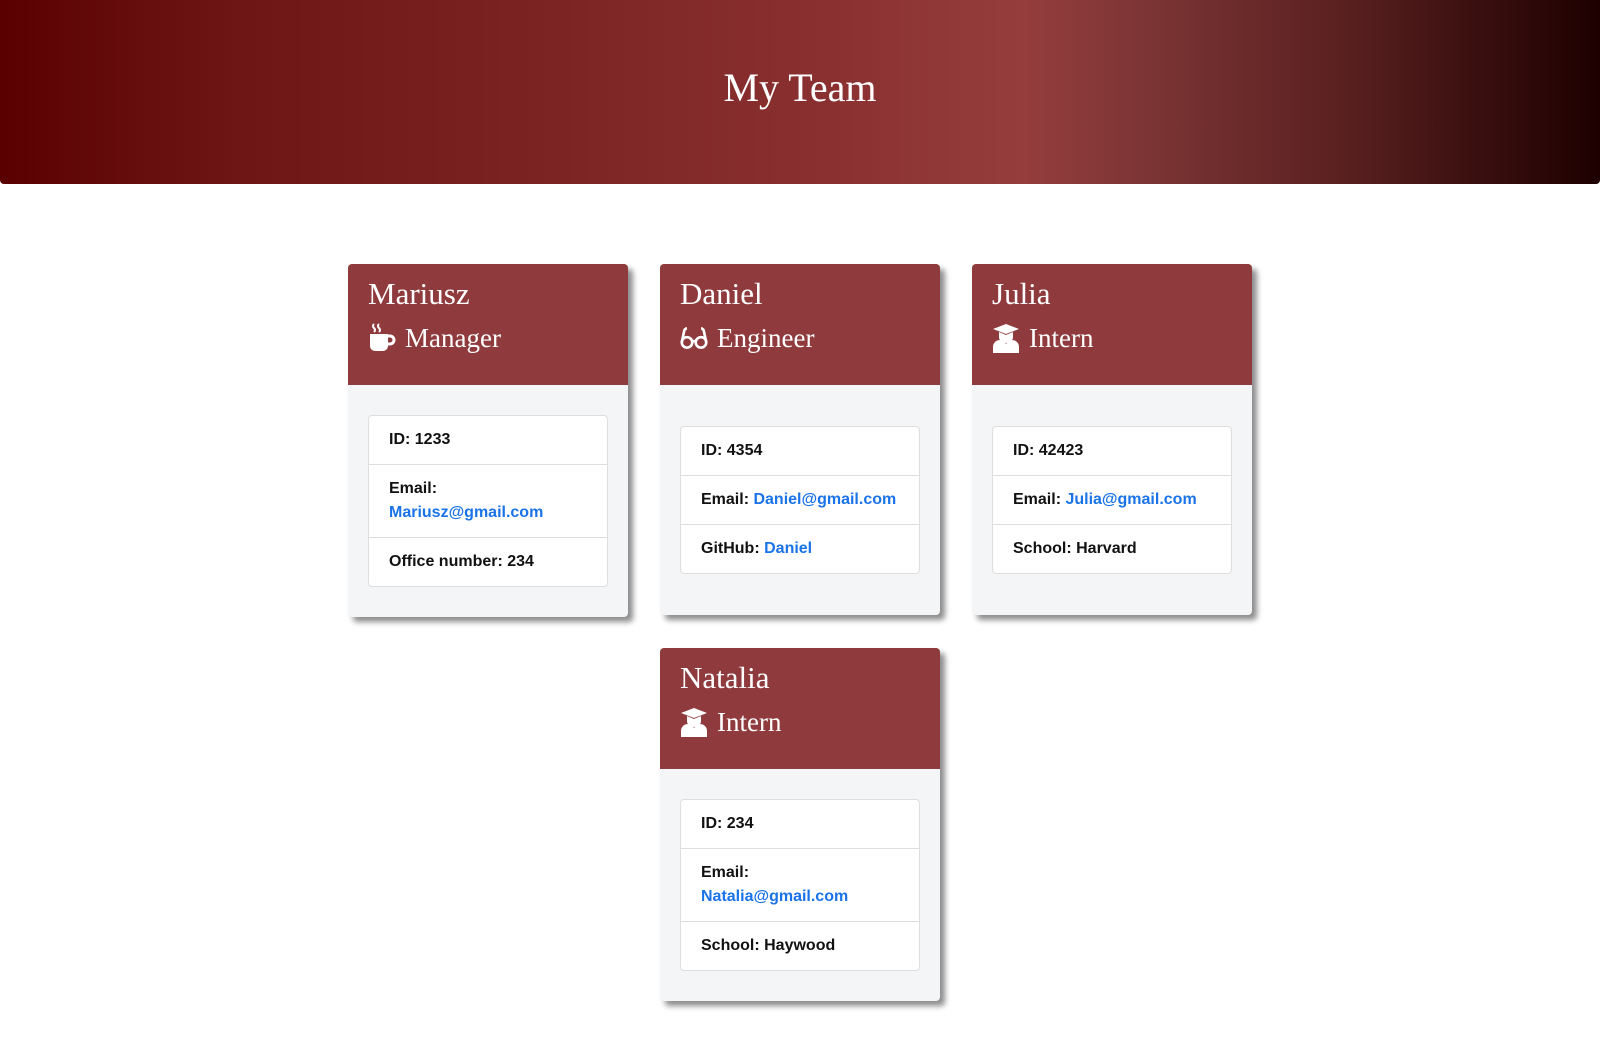 This screenshot has width=1600, height=1064. Describe the element at coordinates (744, 450) in the screenshot. I see `id-value: 4354` at that location.